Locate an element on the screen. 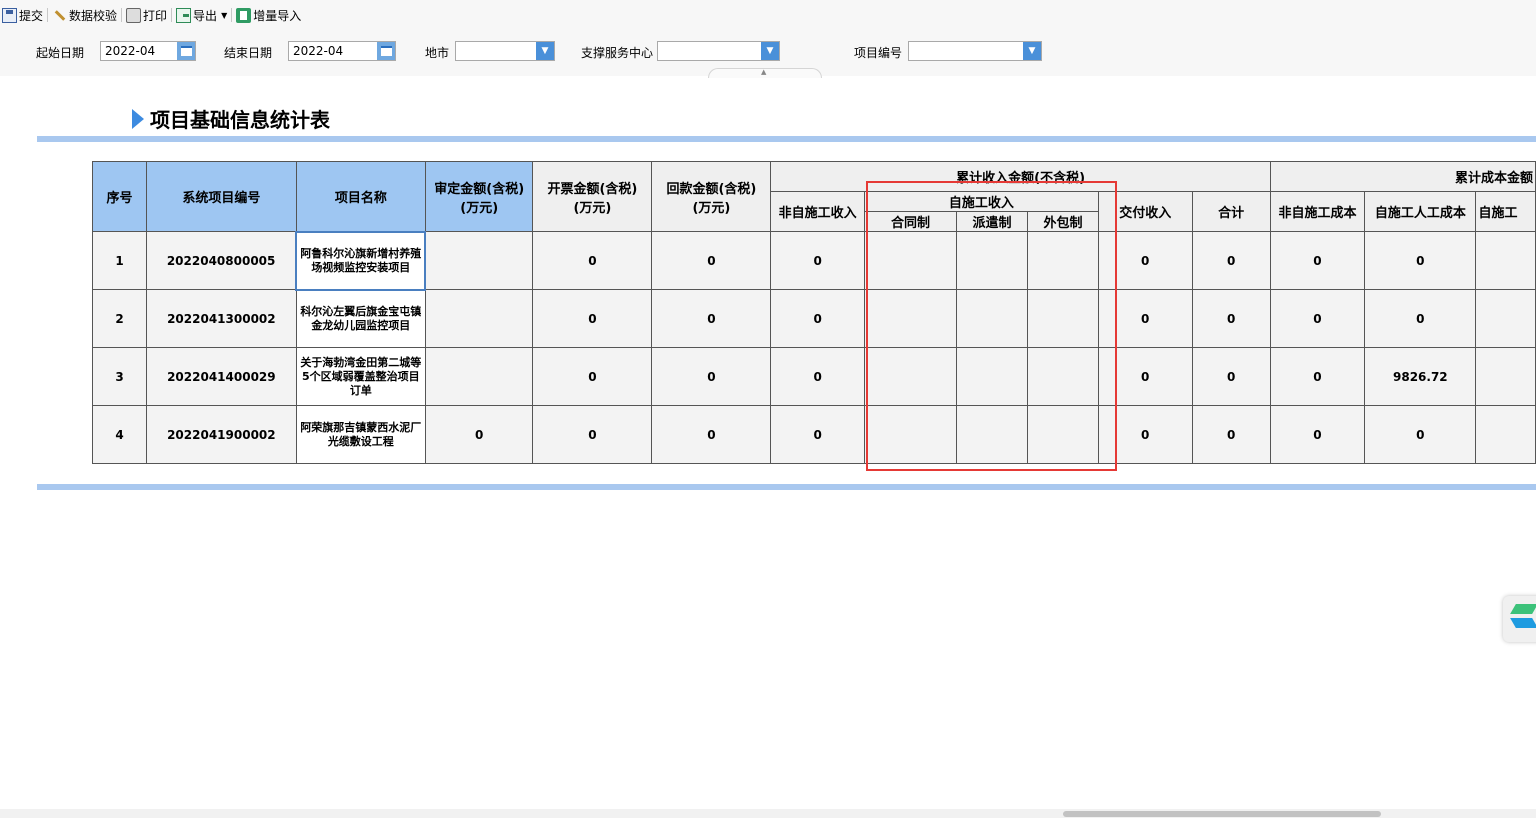 This screenshot has height=818, width=1536. header-delivery-income: 交付收入 is located at coordinates (1145, 211).